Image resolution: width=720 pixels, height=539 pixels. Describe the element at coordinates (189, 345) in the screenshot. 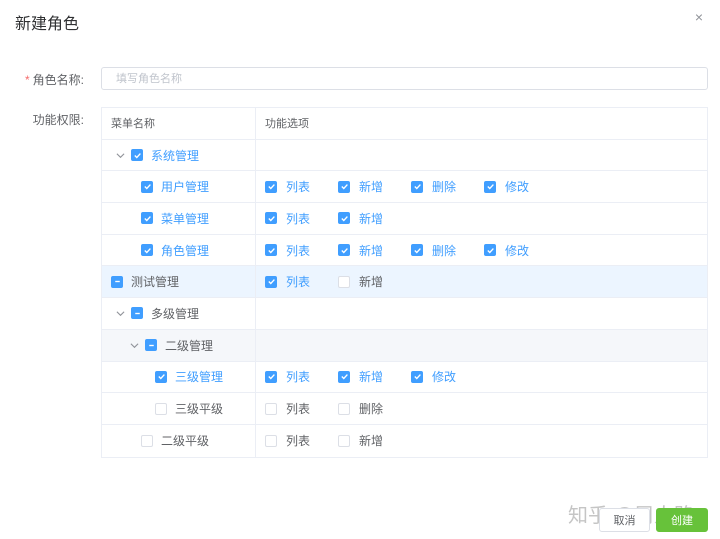

I see `tree-node-label: 二级管理` at that location.